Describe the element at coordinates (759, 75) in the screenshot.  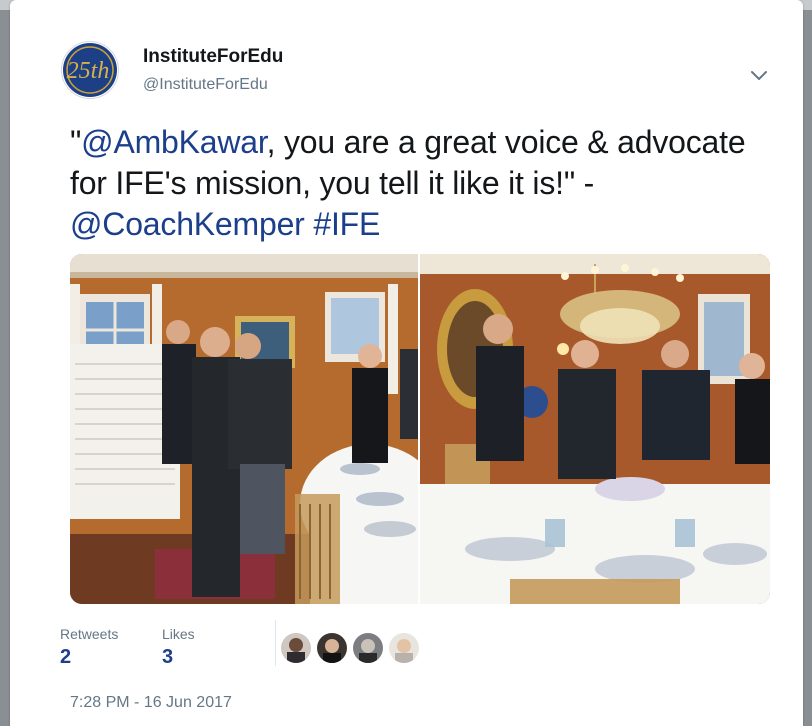
I see `chevron-down-icon` at that location.